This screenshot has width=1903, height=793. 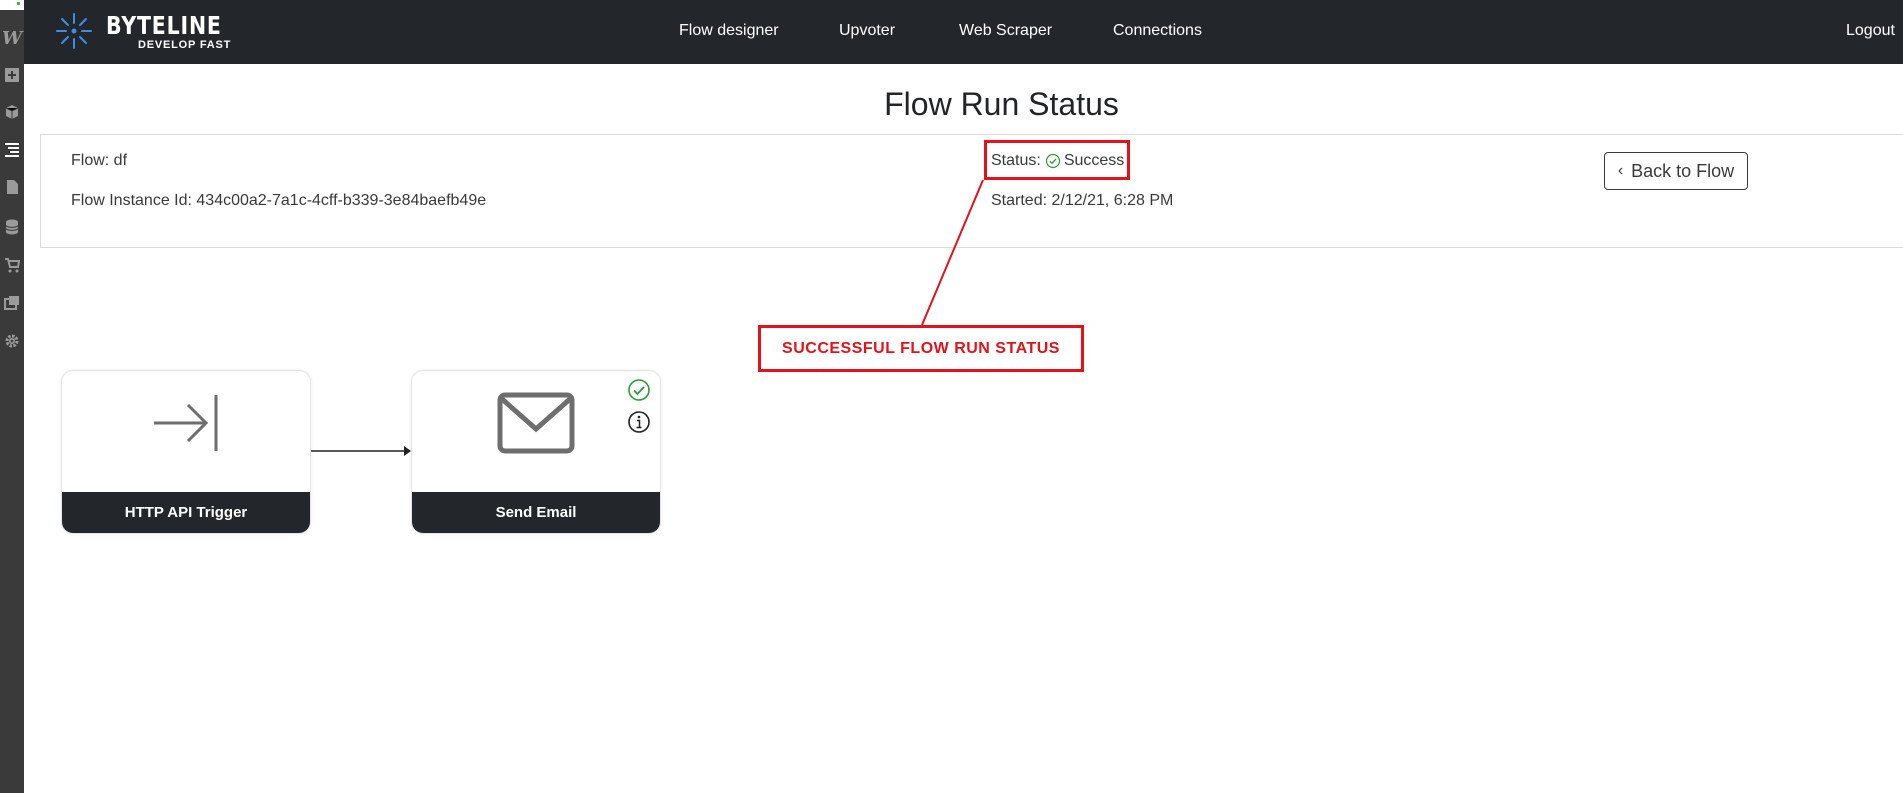 What do you see at coordinates (1683, 170) in the screenshot?
I see `back-to-flow-label: Back to Flow` at bounding box center [1683, 170].